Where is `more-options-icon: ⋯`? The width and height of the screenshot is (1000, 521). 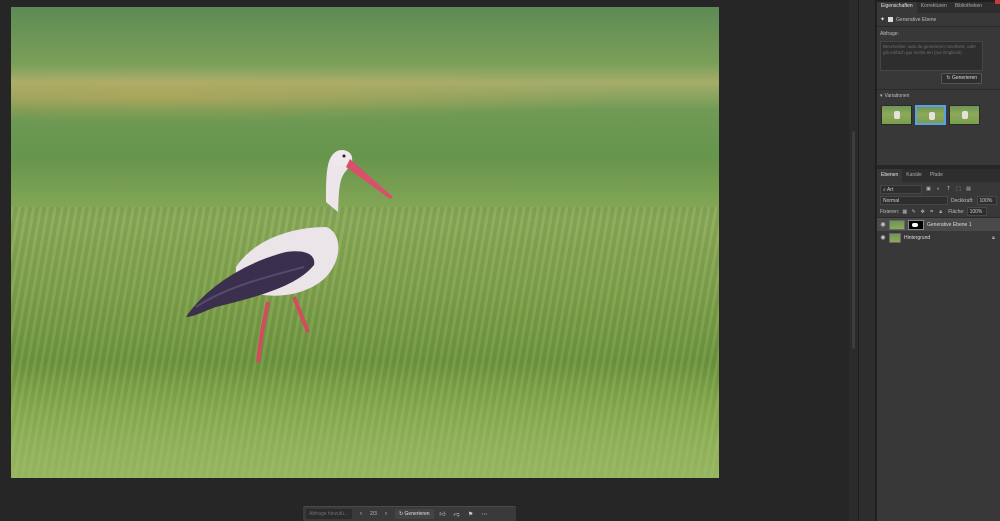 more-options-icon: ⋯ is located at coordinates (485, 514).